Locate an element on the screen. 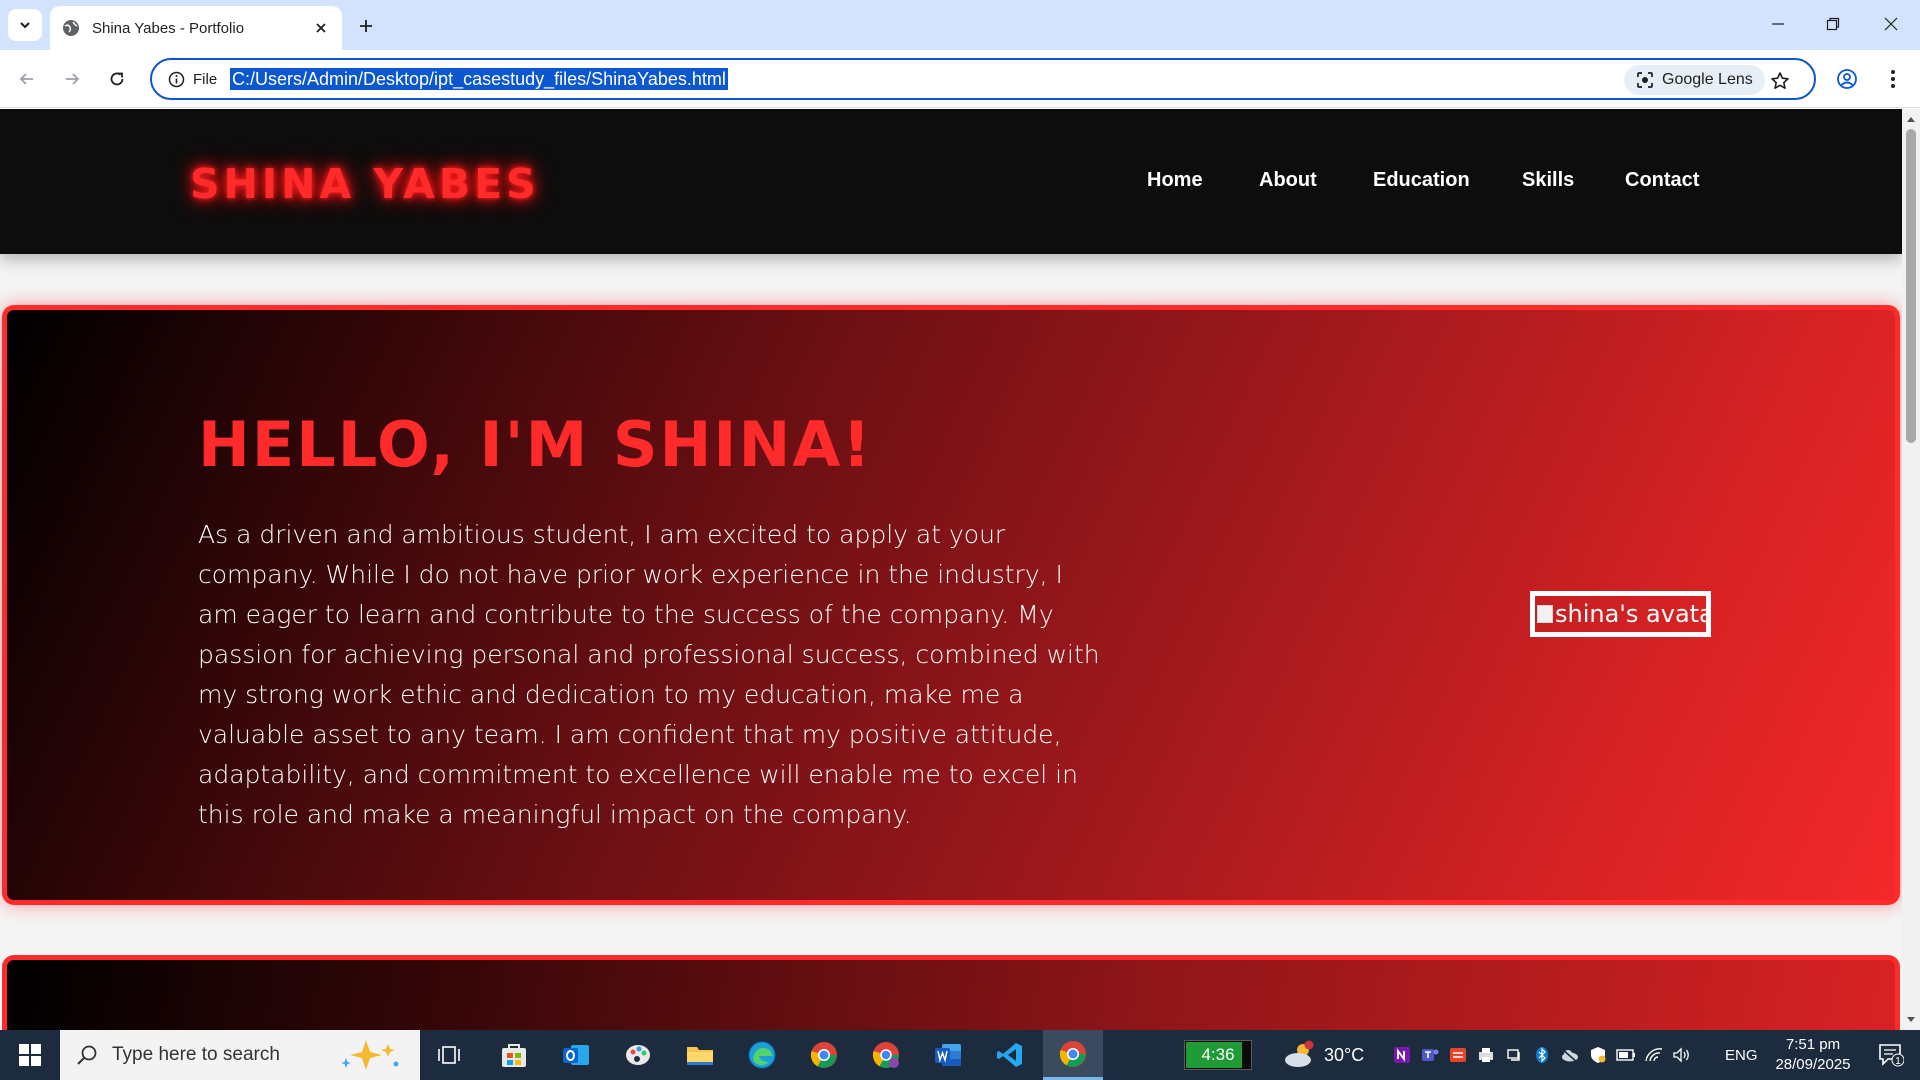  word-app is located at coordinates (948, 1055).